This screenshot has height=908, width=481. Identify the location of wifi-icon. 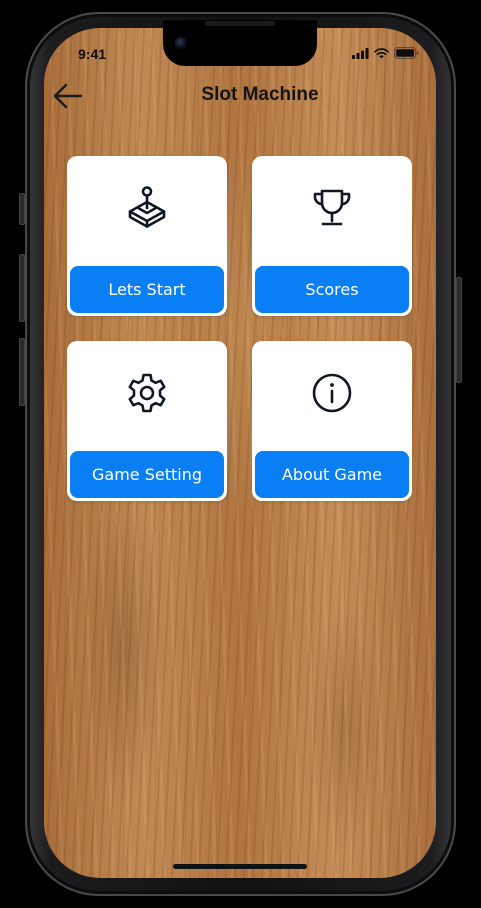
(381, 52).